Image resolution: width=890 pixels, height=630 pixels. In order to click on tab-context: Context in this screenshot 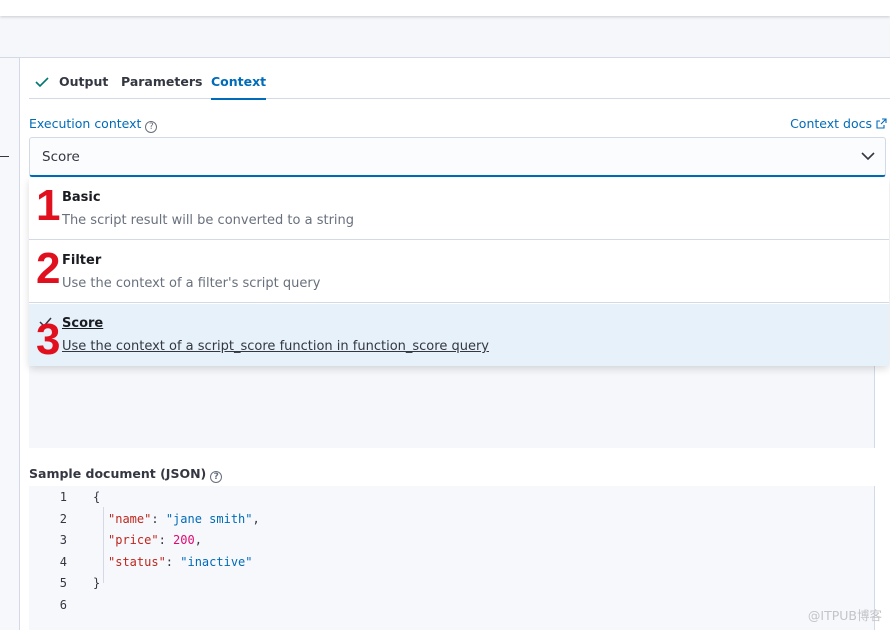, I will do `click(239, 79)`.